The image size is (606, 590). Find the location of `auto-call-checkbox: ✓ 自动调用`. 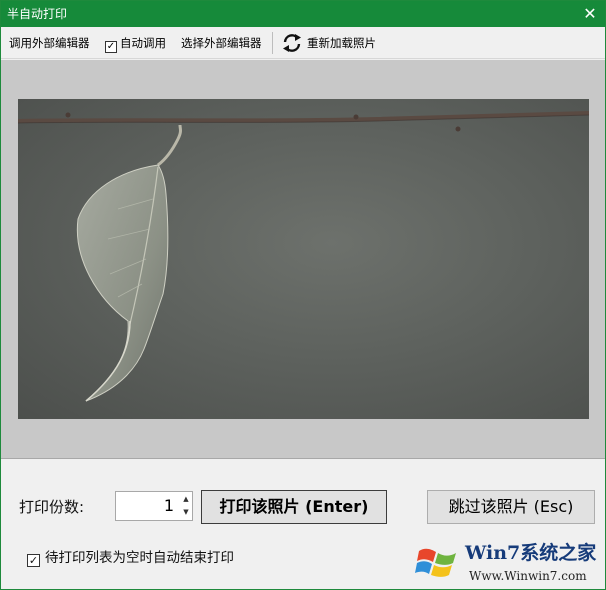

auto-call-checkbox: ✓ 自动调用 is located at coordinates (135, 44).